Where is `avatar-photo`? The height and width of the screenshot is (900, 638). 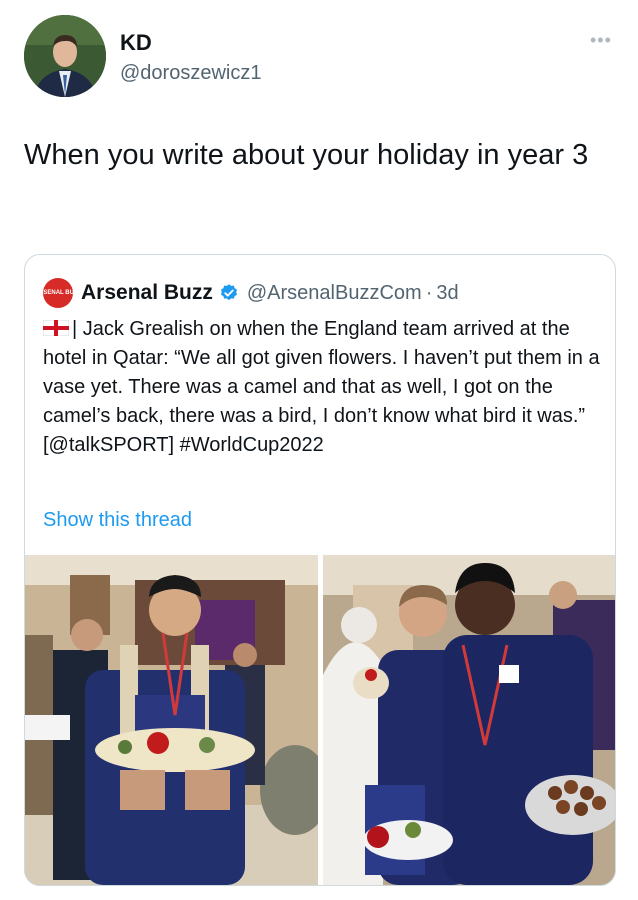
avatar-photo is located at coordinates (65, 56).